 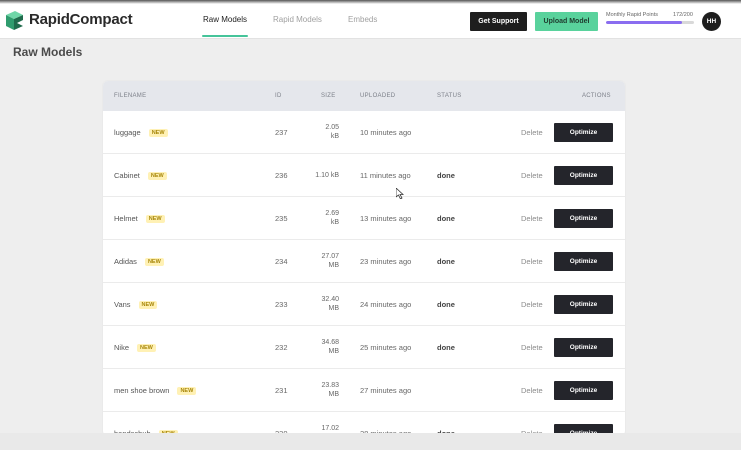 I want to click on upload-model-button: Upload Model, so click(x=566, y=21).